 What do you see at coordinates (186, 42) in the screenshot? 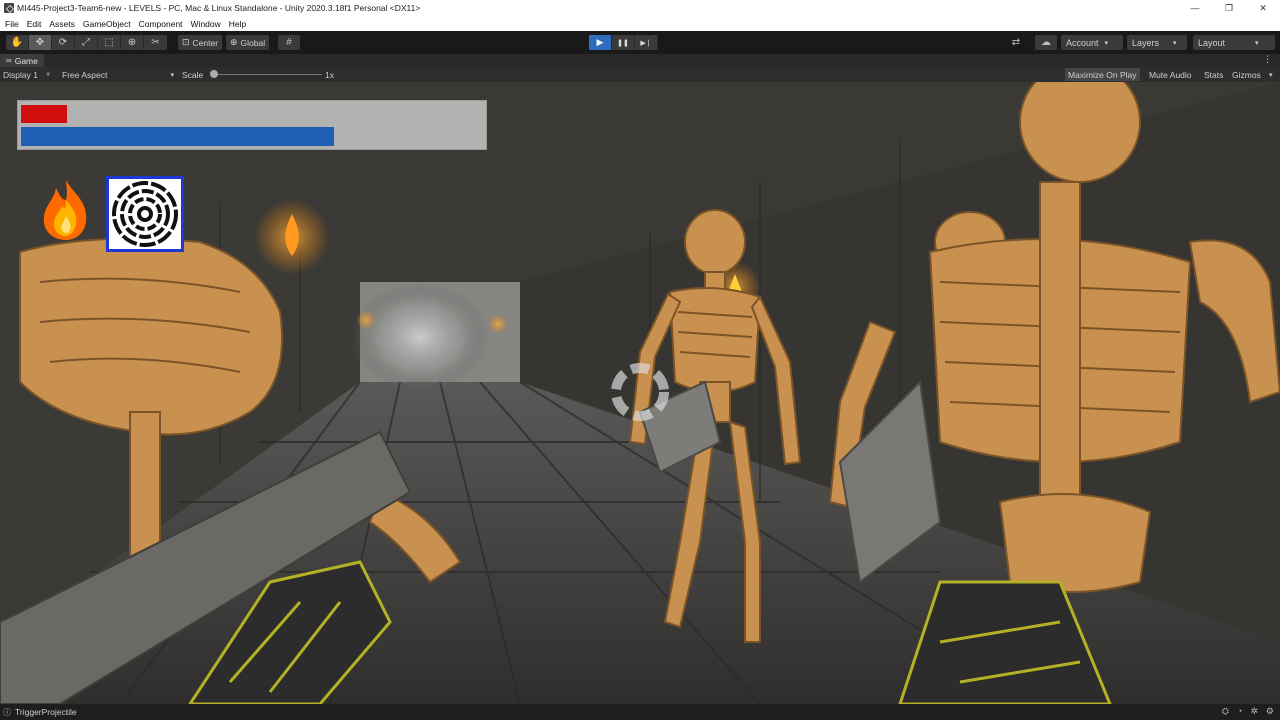
I see `pivot-icon: ⊡` at bounding box center [186, 42].